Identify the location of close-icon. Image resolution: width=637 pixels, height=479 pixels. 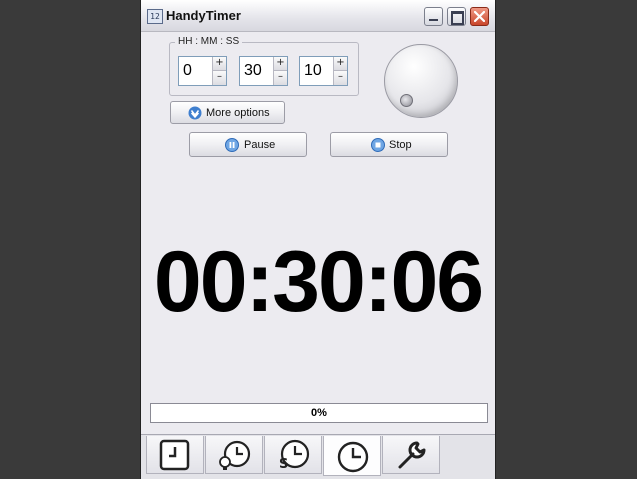
(479, 16).